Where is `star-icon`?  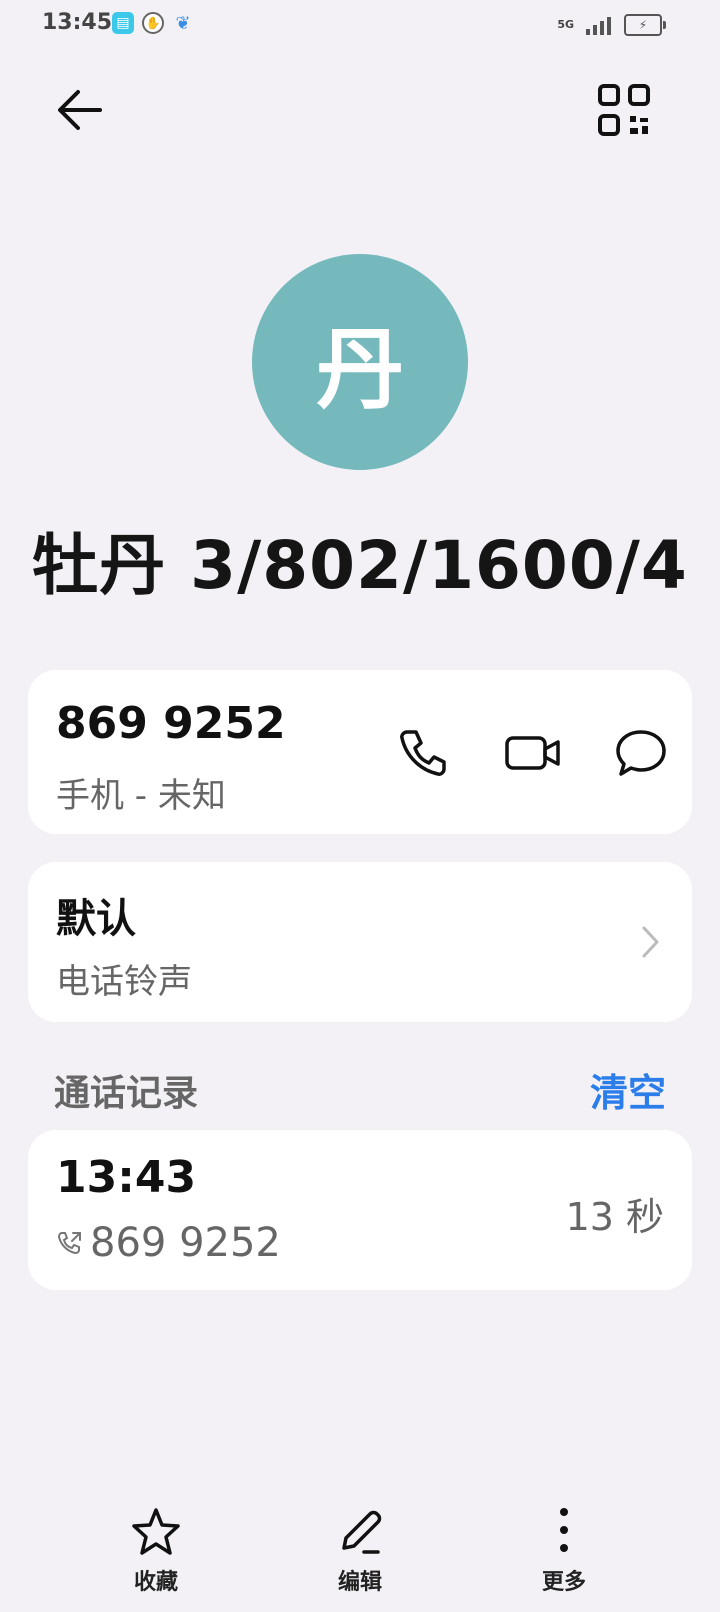
star-icon is located at coordinates (156, 1531).